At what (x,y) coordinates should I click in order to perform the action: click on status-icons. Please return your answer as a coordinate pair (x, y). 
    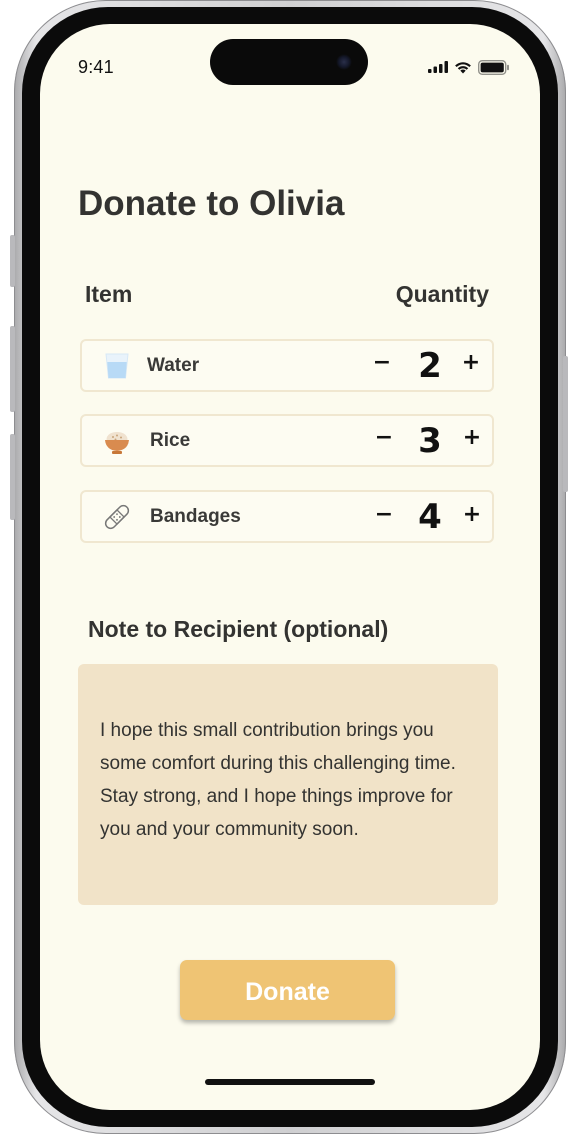
    Looking at the image, I should click on (469, 67).